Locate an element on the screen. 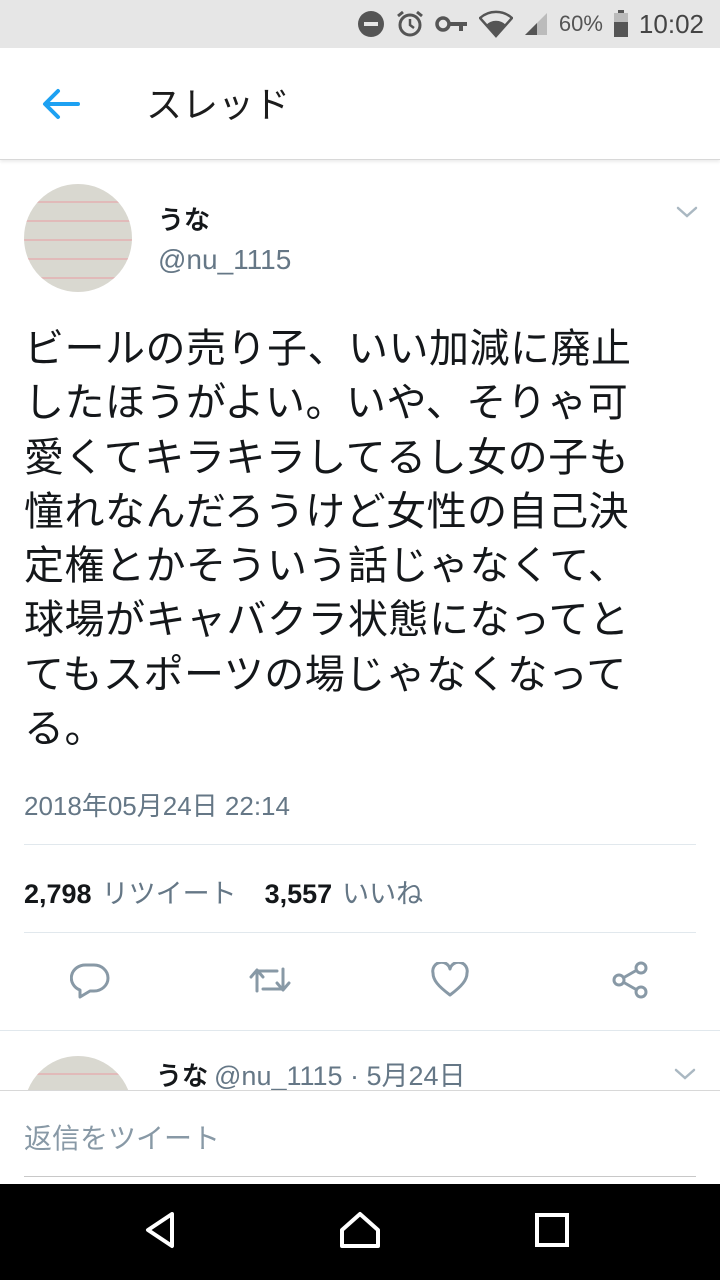 The height and width of the screenshot is (1280, 720). reply-avatar is located at coordinates (78, 1073).